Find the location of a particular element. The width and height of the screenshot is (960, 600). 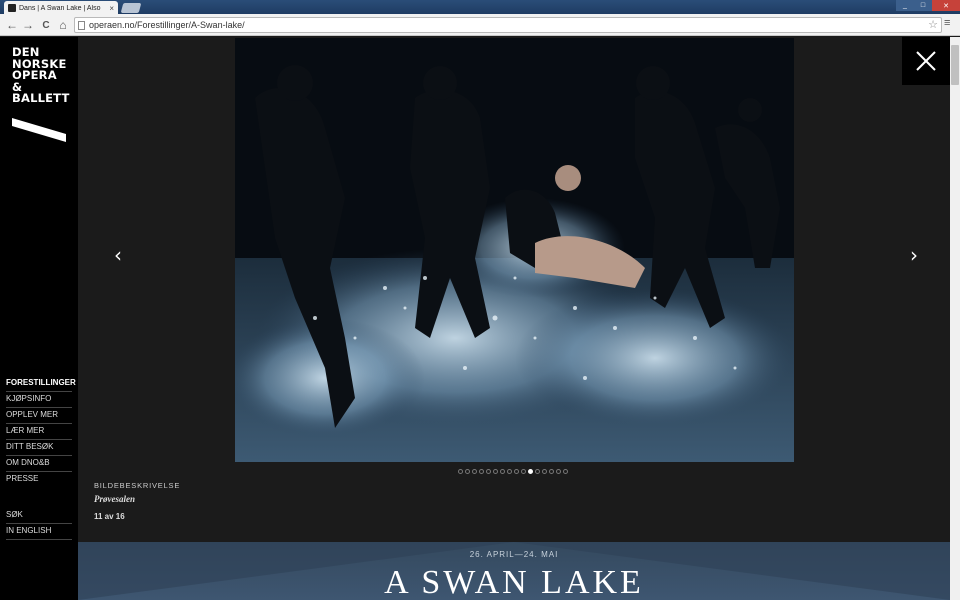

nav-item-laer-mer: Lær mer is located at coordinates (39, 432).